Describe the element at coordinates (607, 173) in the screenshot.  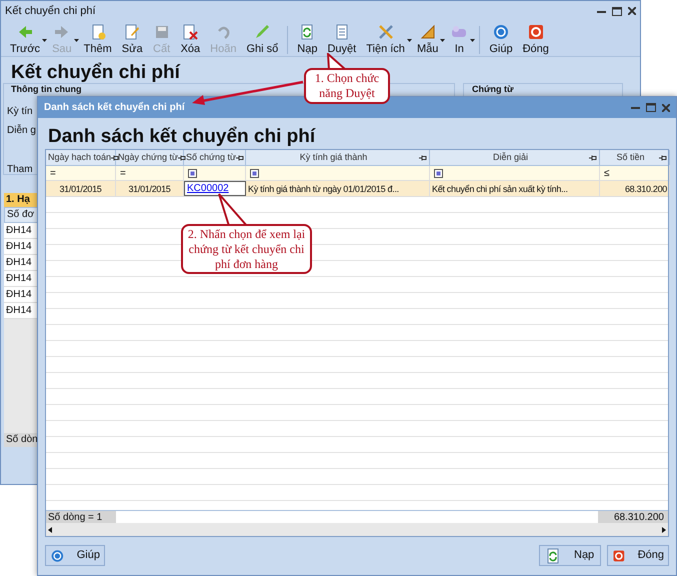
I see `filter-operator: ≤` at that location.